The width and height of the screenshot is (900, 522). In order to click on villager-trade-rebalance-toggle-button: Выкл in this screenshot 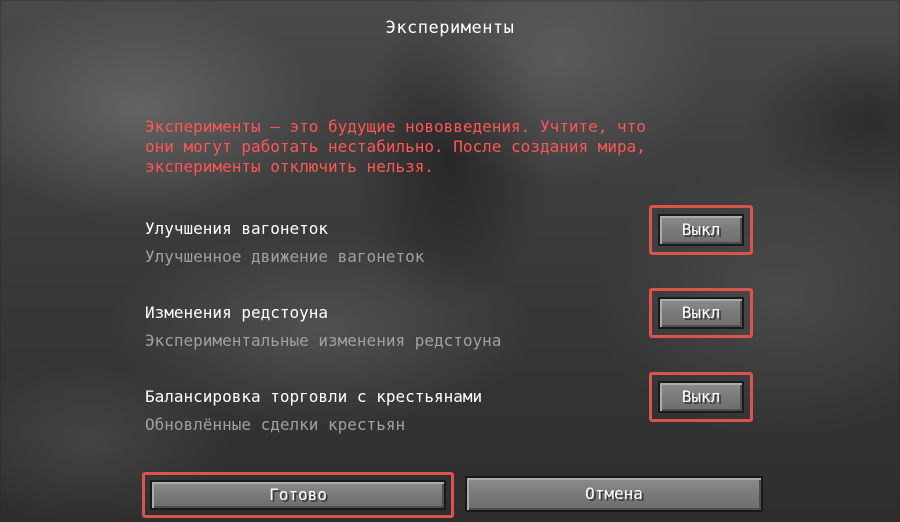, I will do `click(701, 397)`.